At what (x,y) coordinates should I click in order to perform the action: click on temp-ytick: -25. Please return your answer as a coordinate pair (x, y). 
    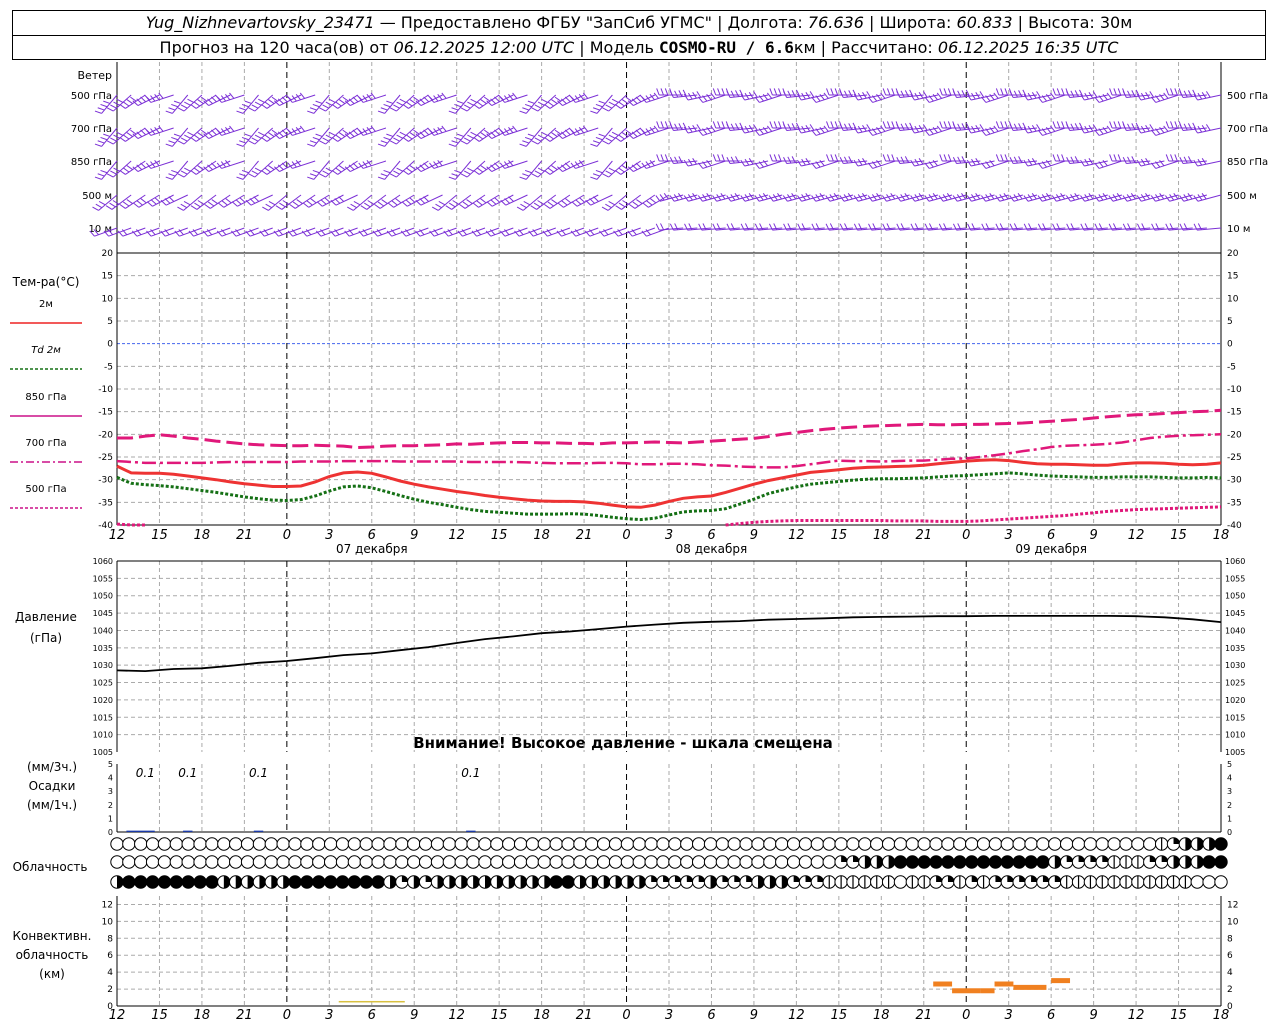
    Looking at the image, I should click on (105, 458).